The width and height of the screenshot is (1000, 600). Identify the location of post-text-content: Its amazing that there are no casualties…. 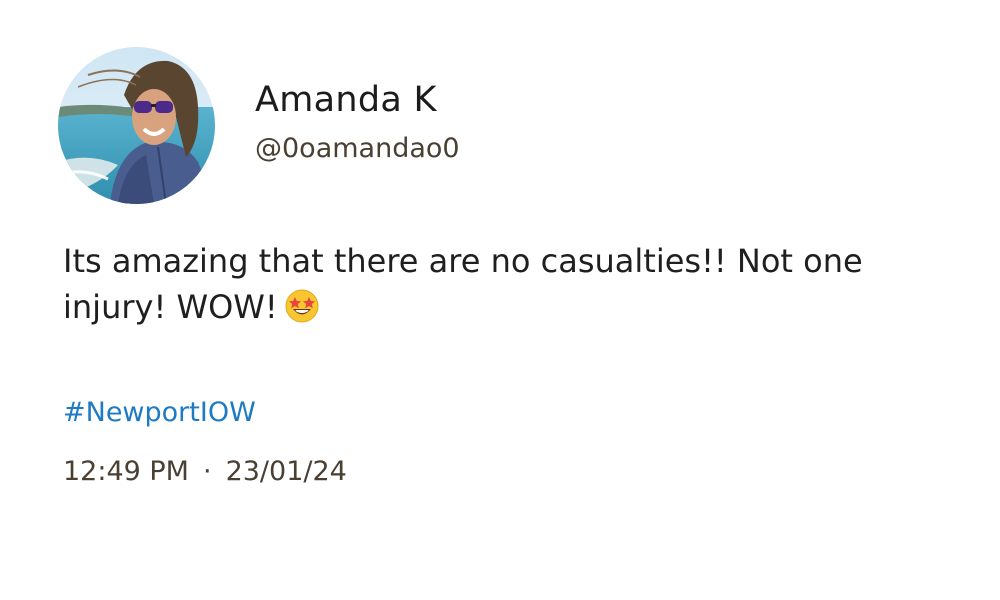
(463, 284).